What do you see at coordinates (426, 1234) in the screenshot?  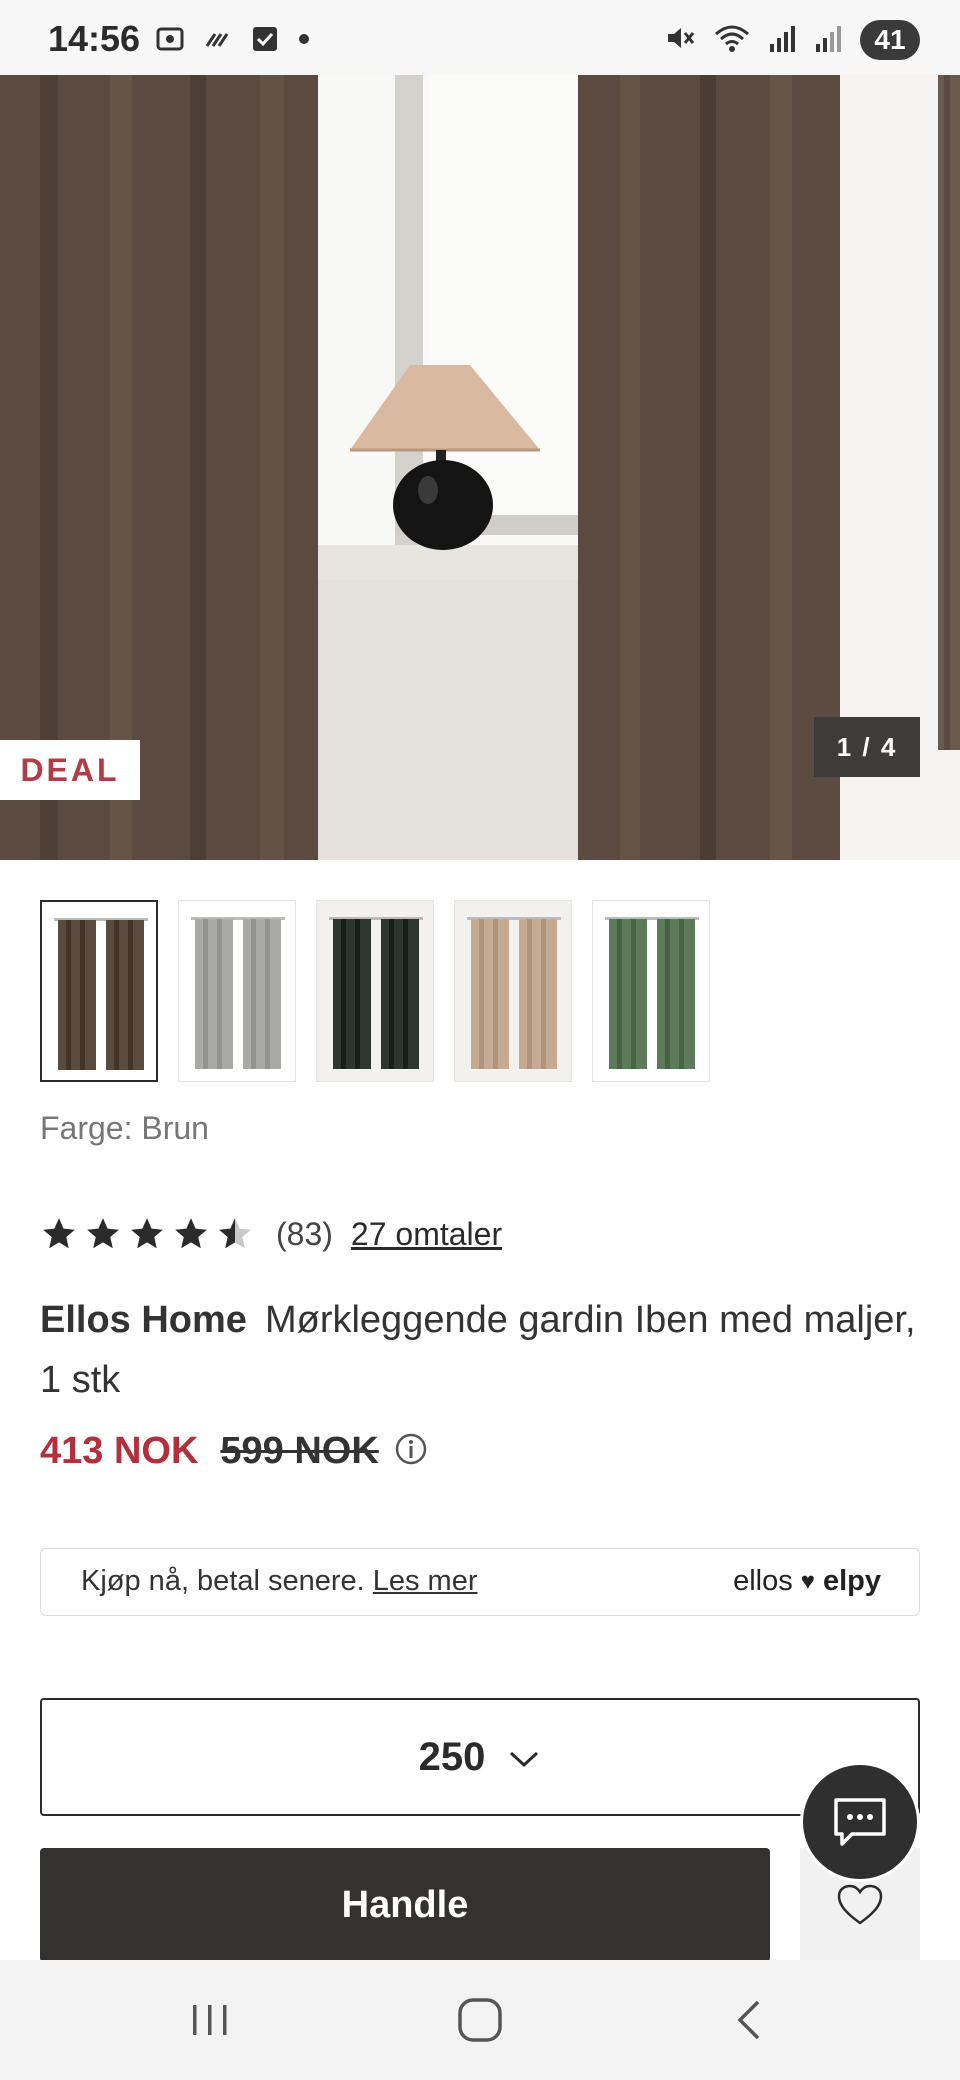 I see `reviews-link: 27 omtaler` at bounding box center [426, 1234].